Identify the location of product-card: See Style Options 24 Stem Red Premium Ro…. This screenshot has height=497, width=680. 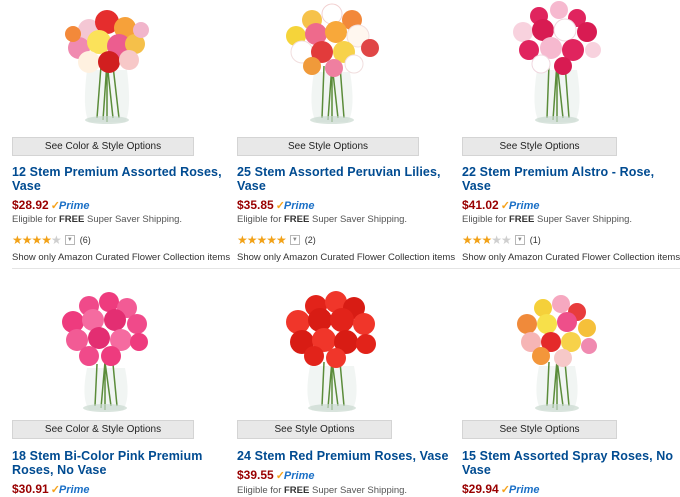
(347, 393).